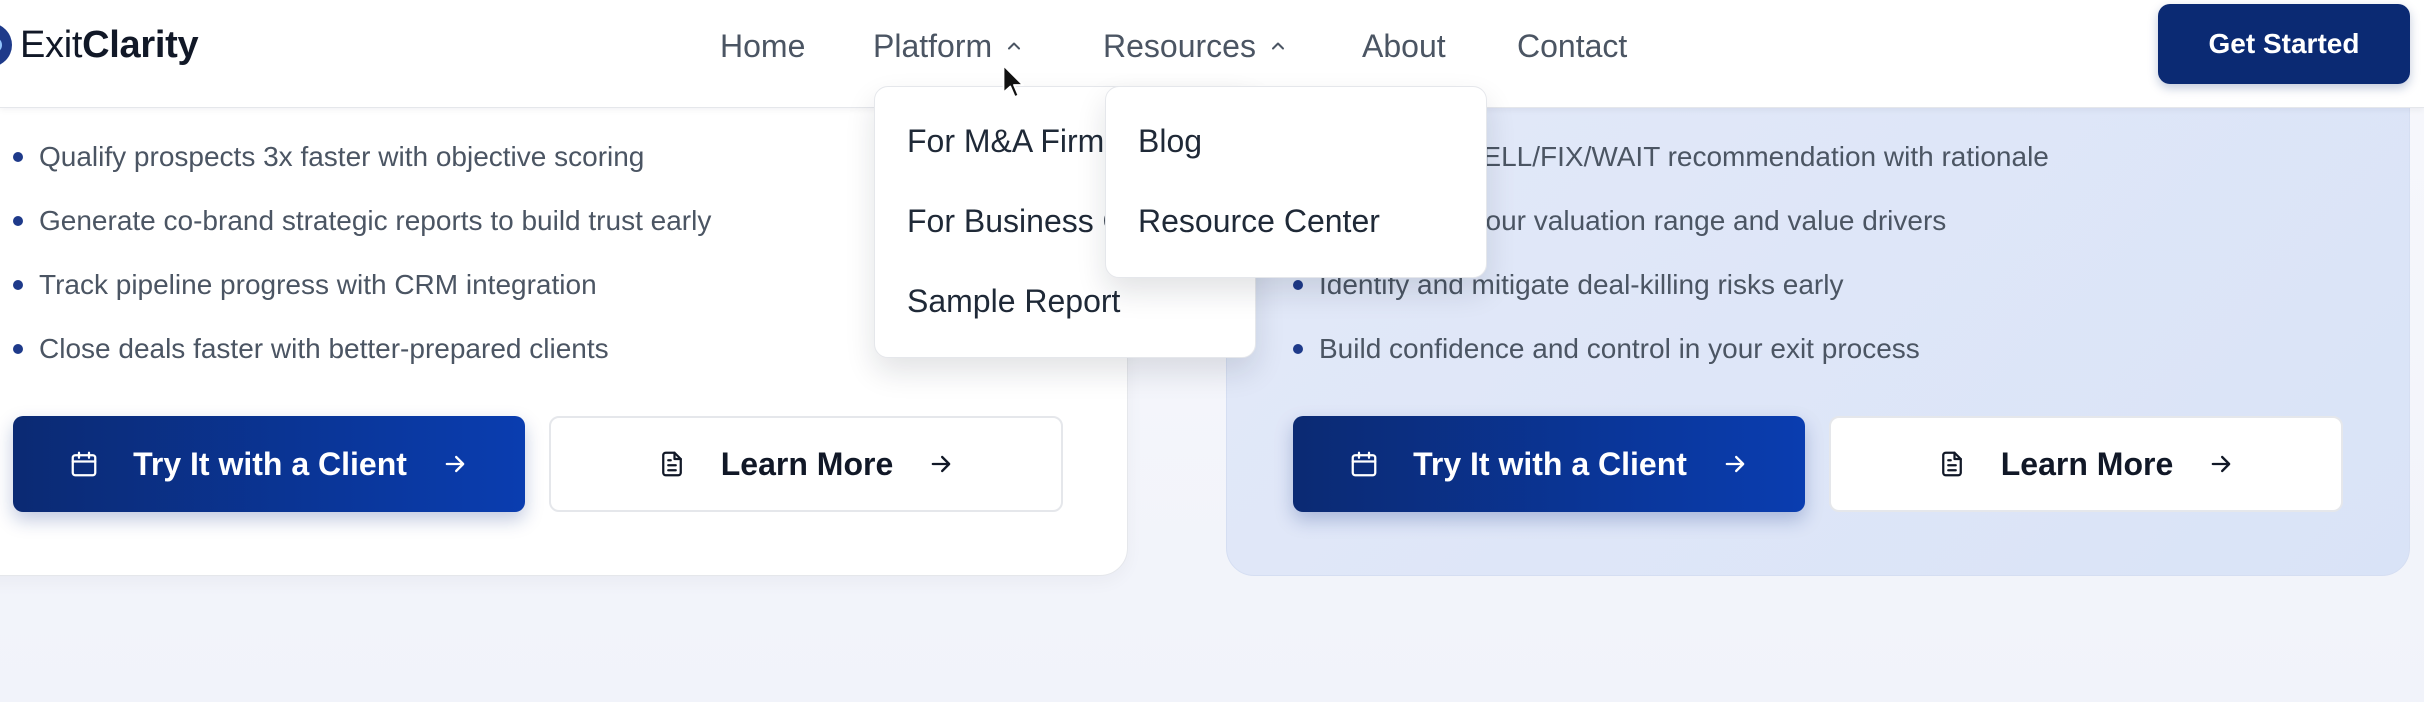 Image resolution: width=2424 pixels, height=702 pixels. Describe the element at coordinates (109, 44) in the screenshot. I see `brand-name: ExitClarity` at that location.